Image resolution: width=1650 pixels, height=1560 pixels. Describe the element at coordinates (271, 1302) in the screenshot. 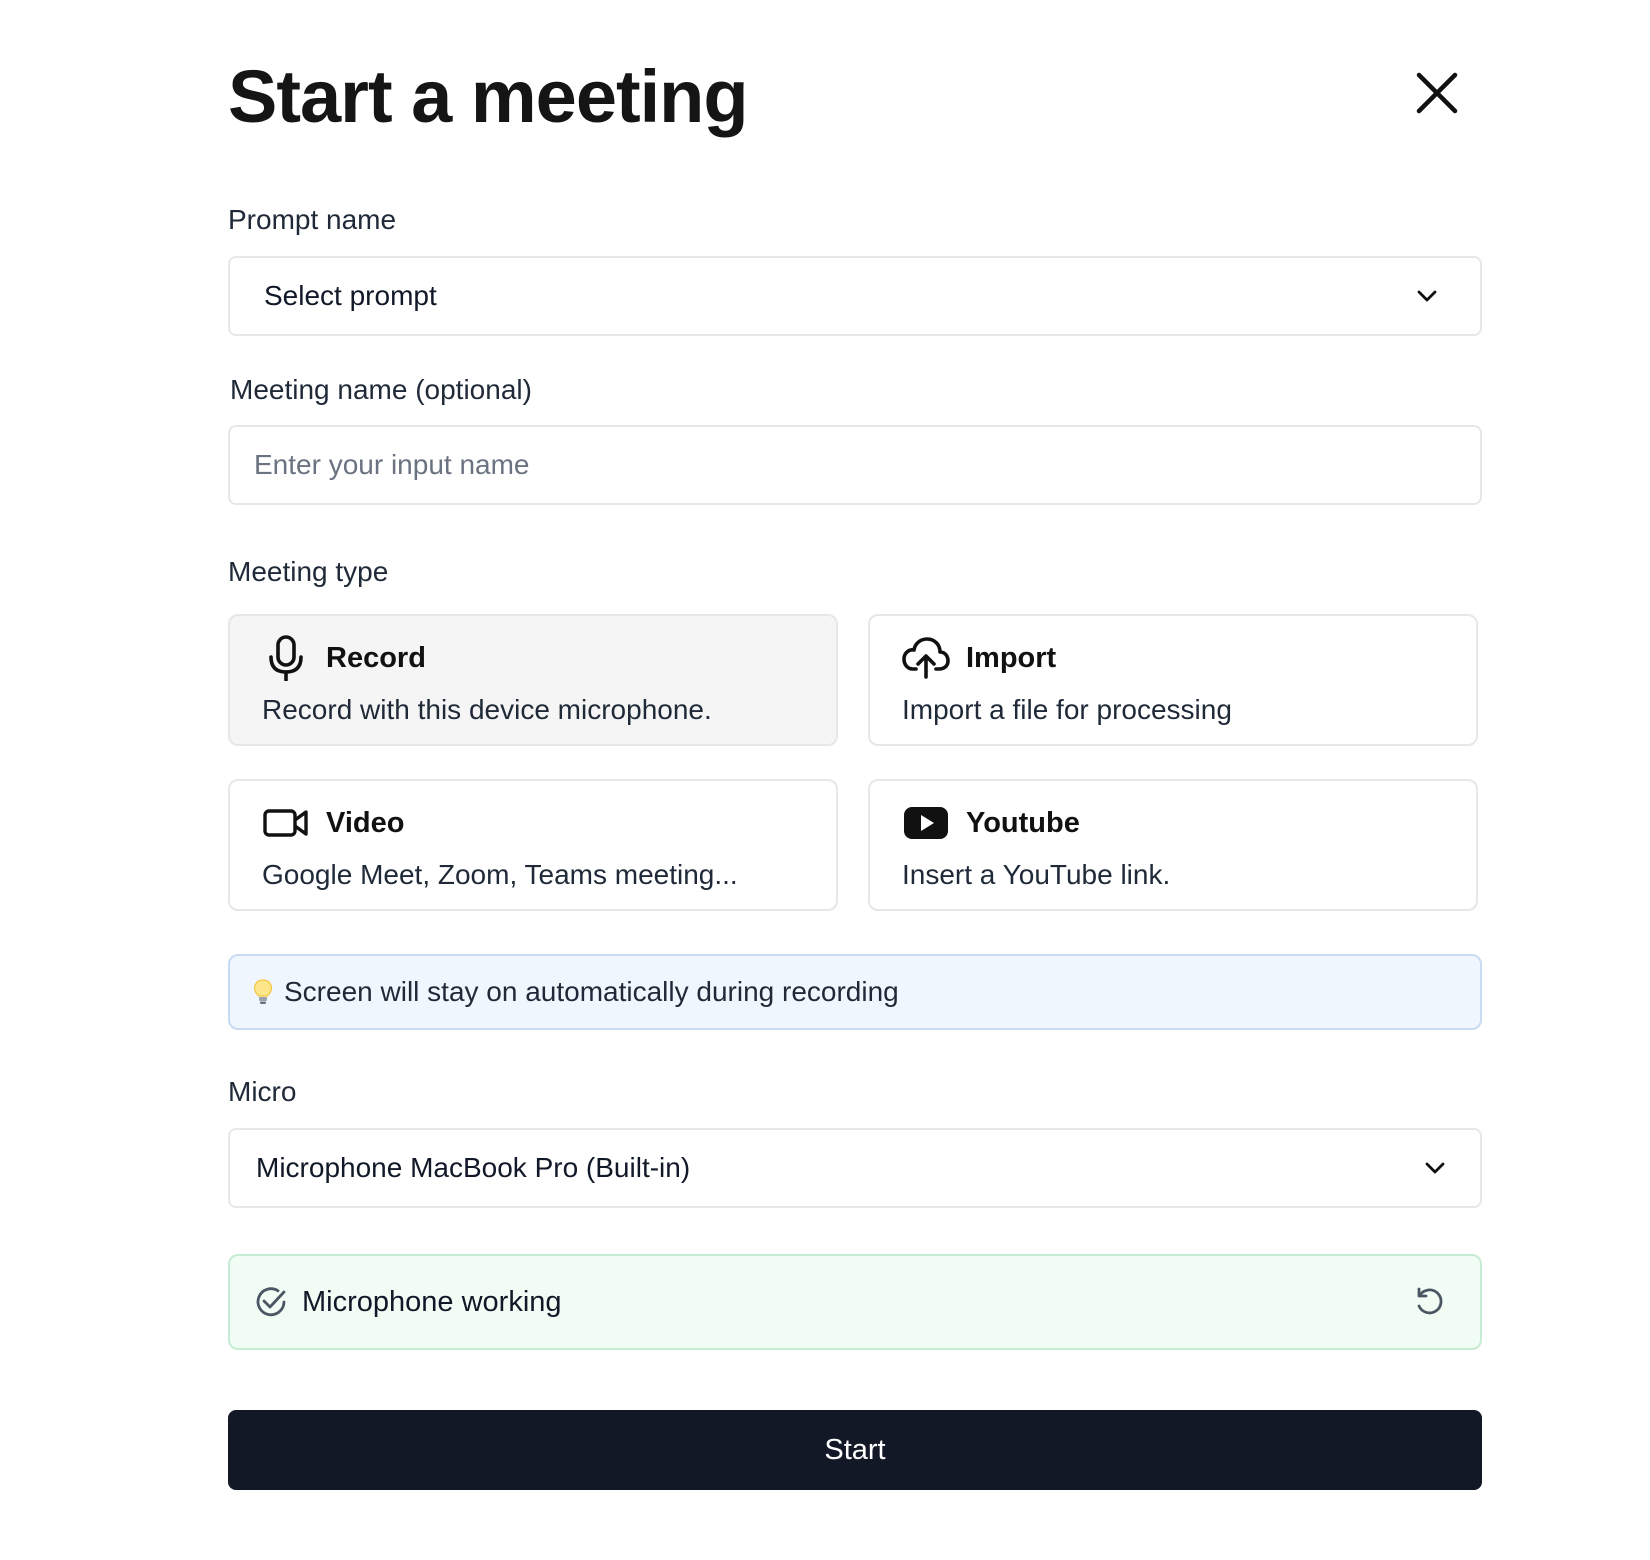

I see `check-circle-icon` at that location.